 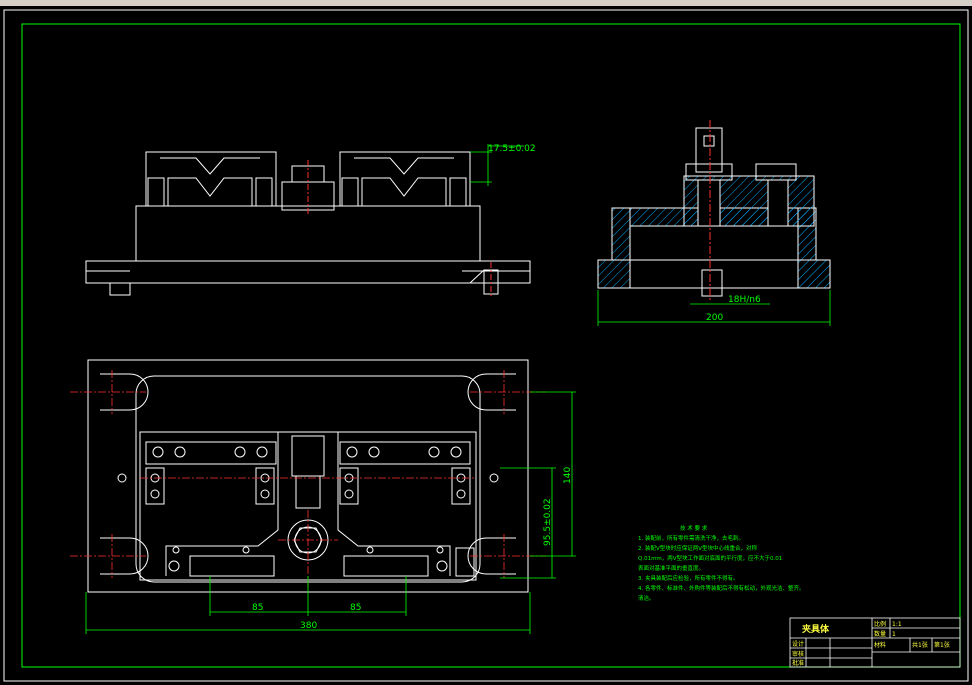 What do you see at coordinates (894, 634) in the screenshot?
I see `title-block-qty-value: 1` at bounding box center [894, 634].